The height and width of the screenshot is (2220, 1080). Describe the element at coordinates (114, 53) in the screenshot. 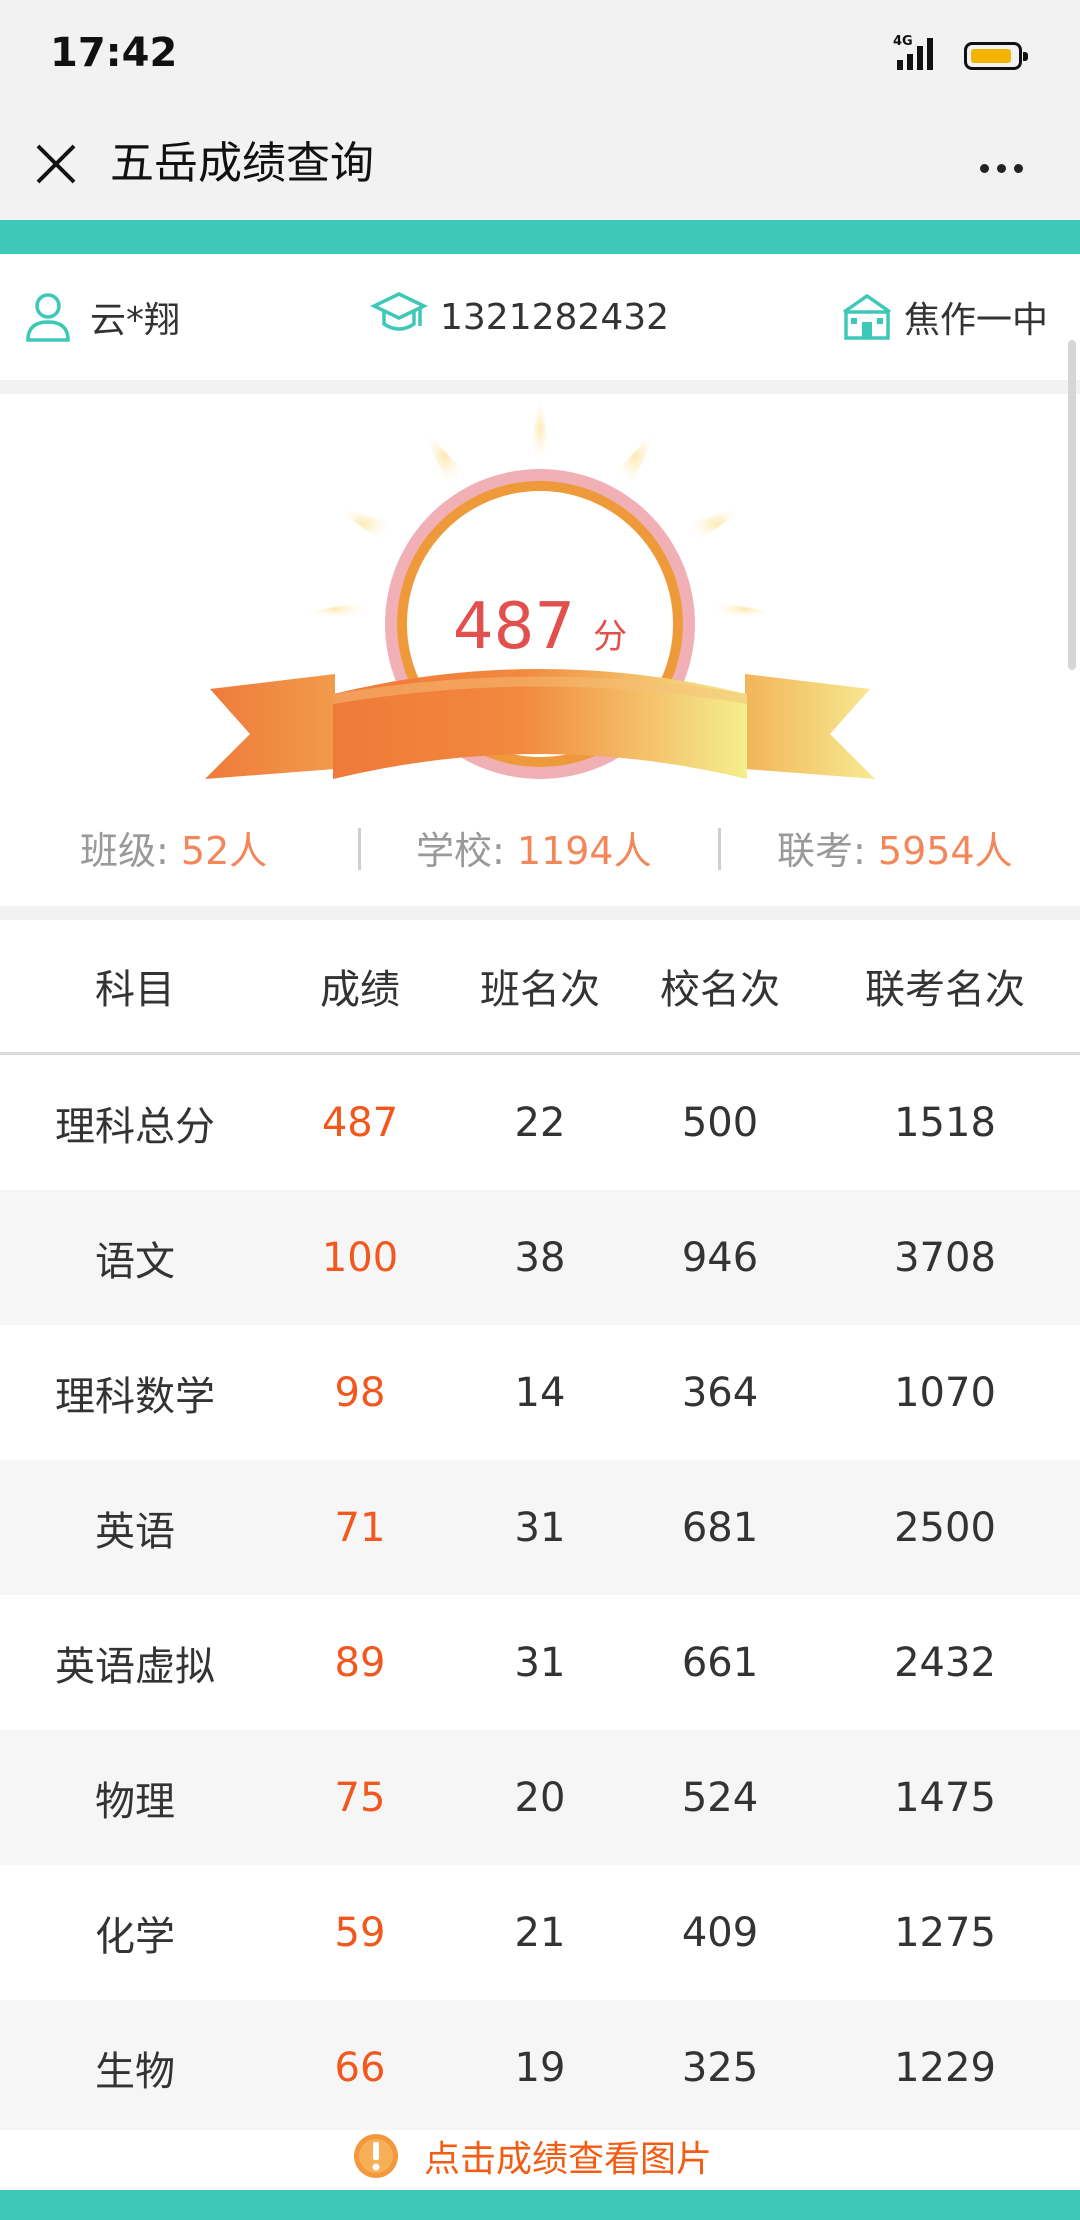

I see `status-time: 17:42` at that location.